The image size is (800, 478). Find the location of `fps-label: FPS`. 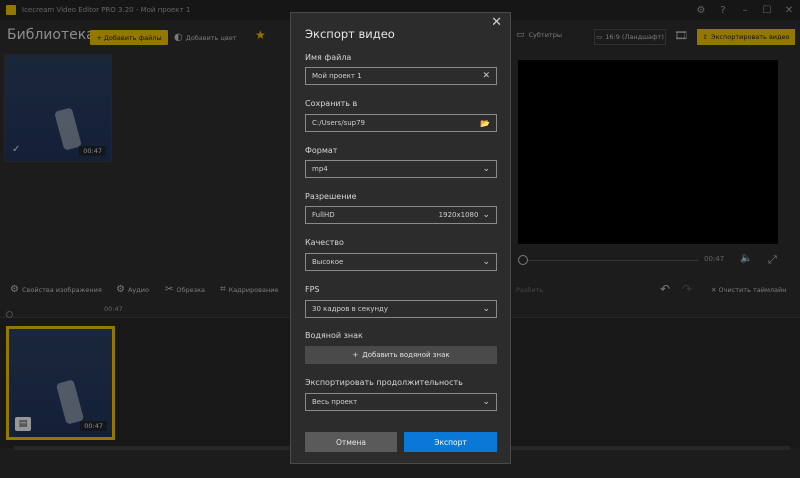

fps-label: FPS is located at coordinates (312, 289).